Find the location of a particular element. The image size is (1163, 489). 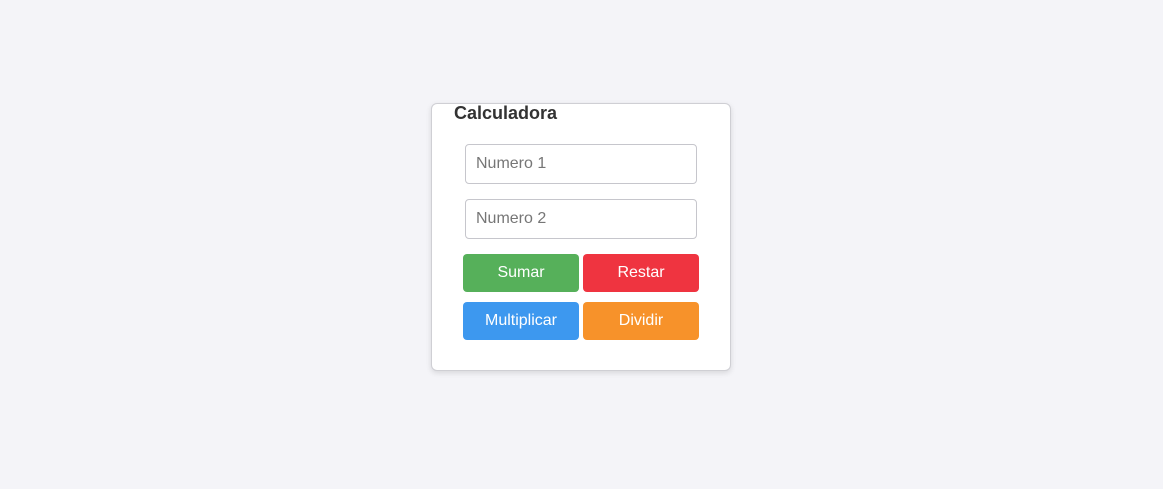

number-2-input is located at coordinates (581, 219).